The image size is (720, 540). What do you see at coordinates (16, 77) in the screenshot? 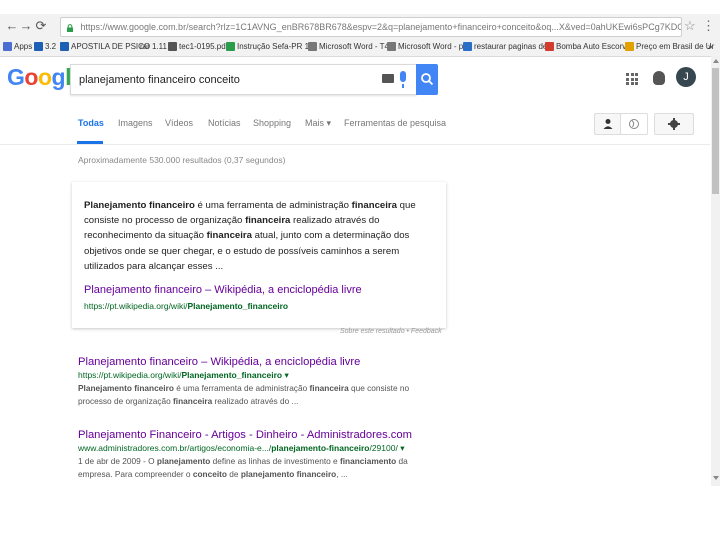
I see `logo-letter: G` at bounding box center [16, 77].